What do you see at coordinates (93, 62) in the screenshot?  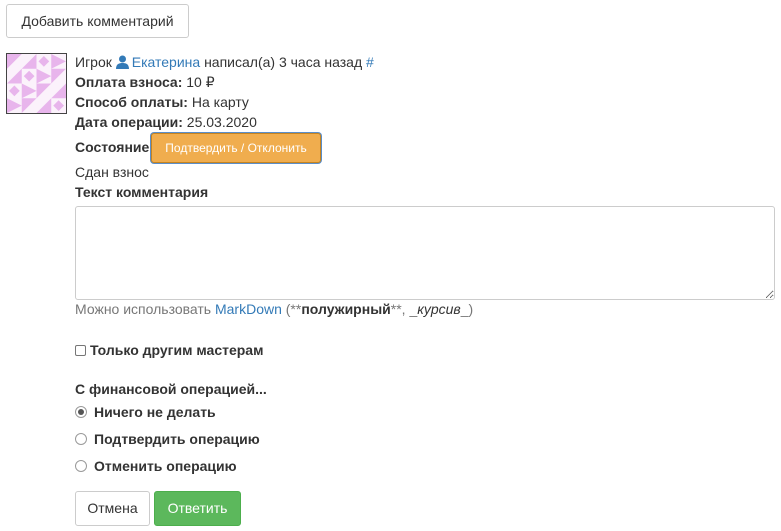 I see `author-prefix: Игрок` at bounding box center [93, 62].